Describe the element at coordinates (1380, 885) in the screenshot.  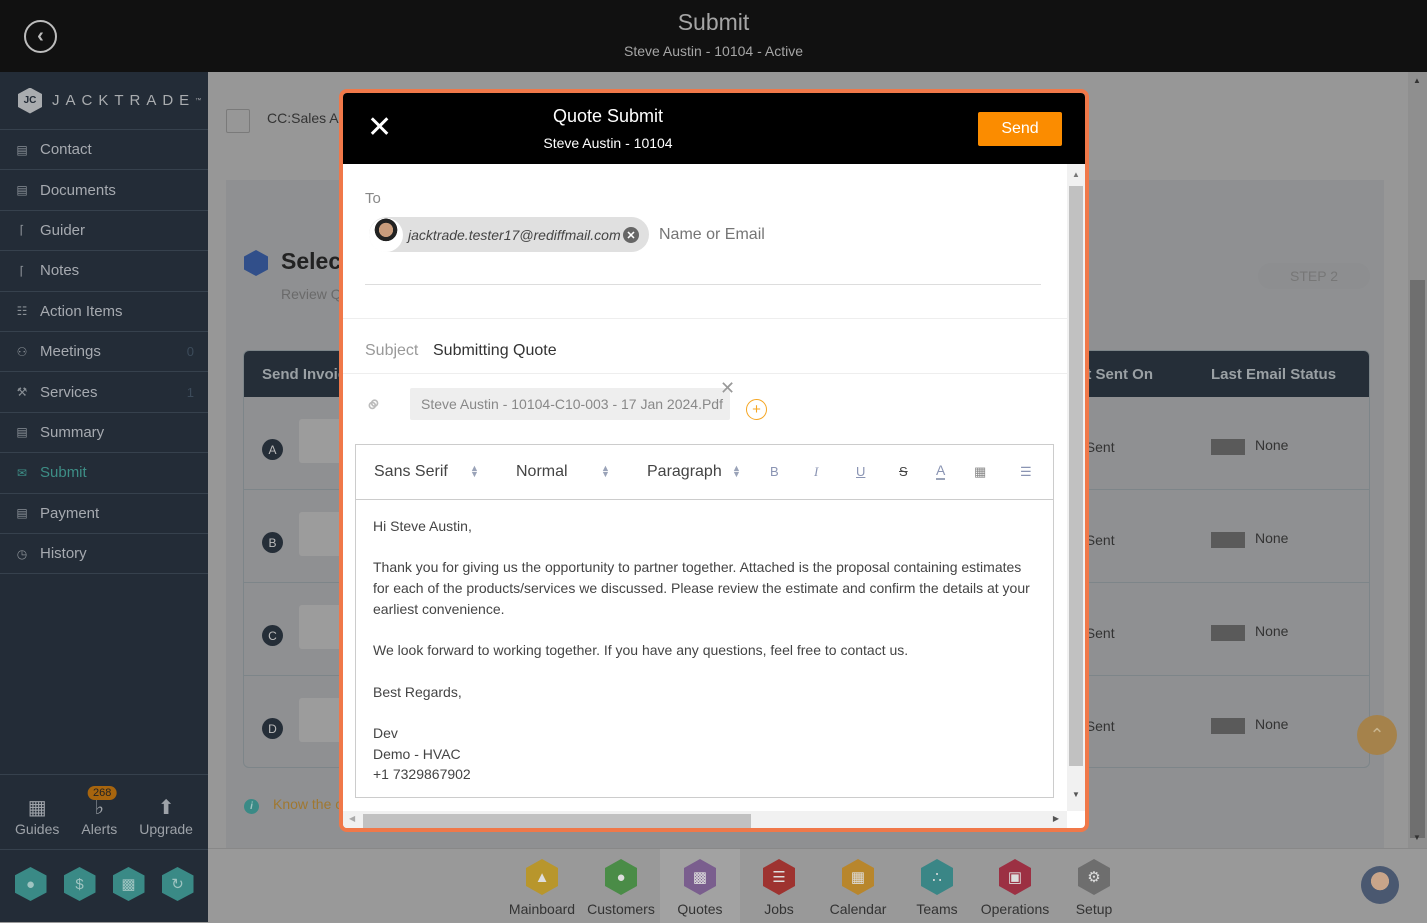
I see `user-avatar` at that location.